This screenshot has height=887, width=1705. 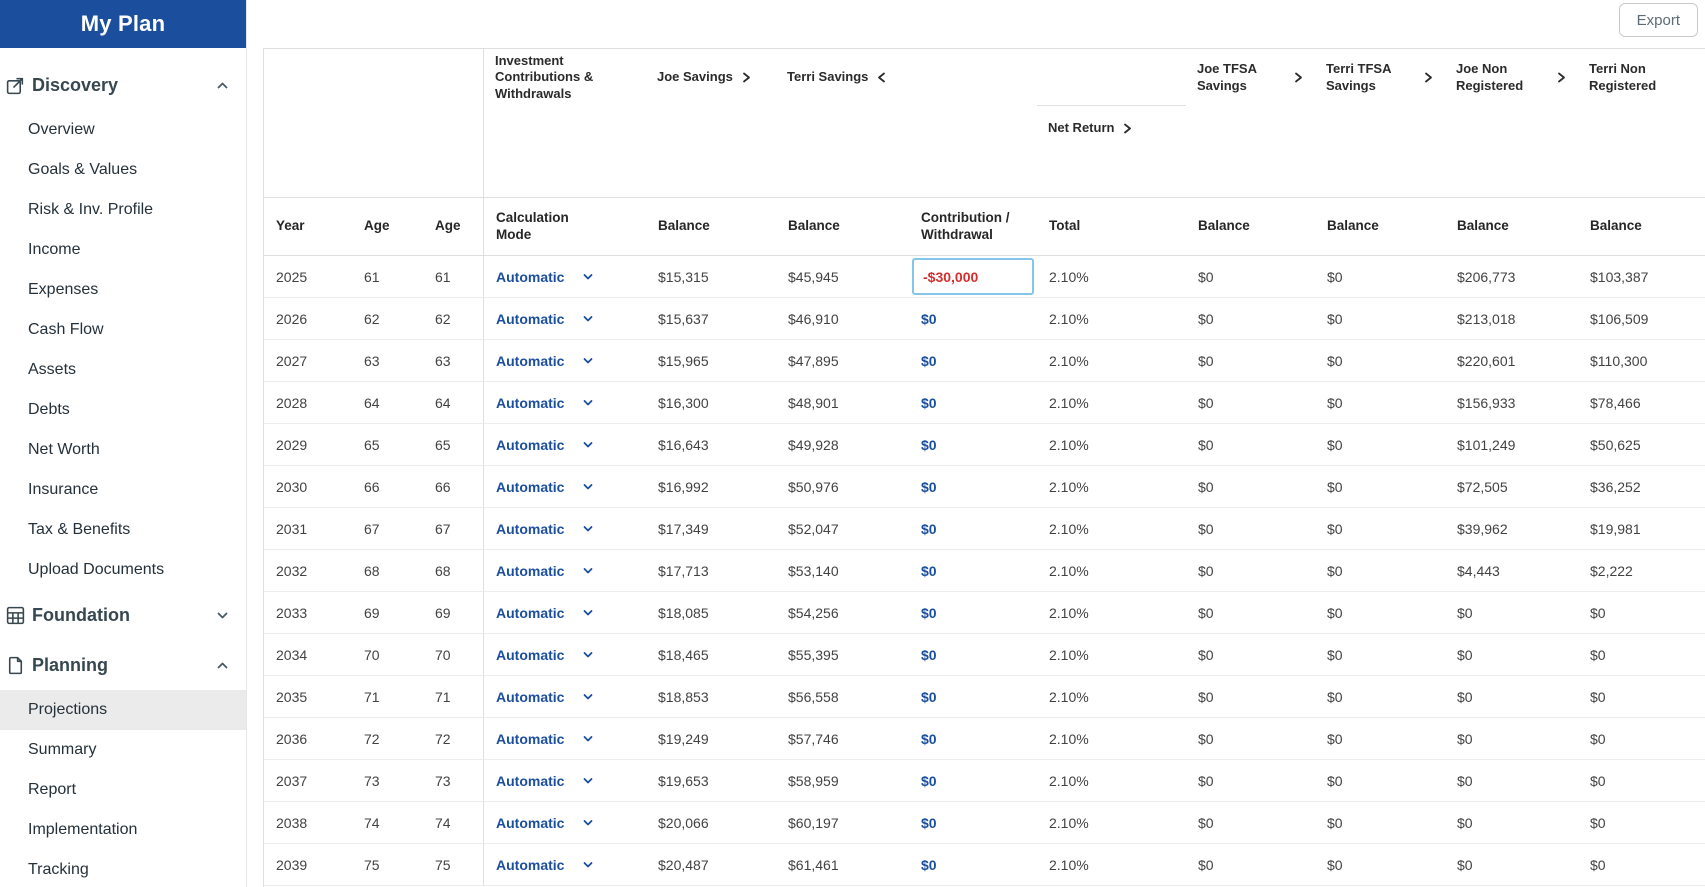 I want to click on sidebar-section-discovery: Discovery, so click(x=123, y=85).